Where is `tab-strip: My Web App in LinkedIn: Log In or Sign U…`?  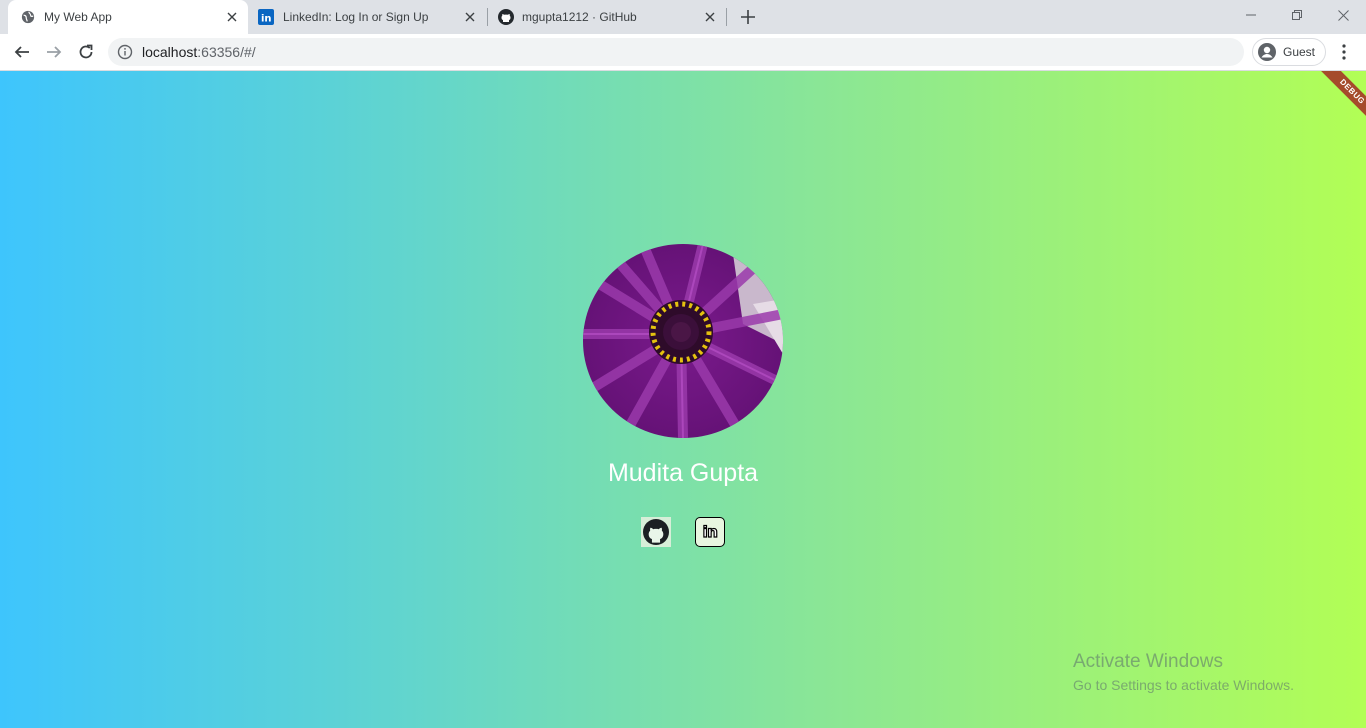 tab-strip: My Web App in LinkedIn: Log In or Sign U… is located at coordinates (683, 17).